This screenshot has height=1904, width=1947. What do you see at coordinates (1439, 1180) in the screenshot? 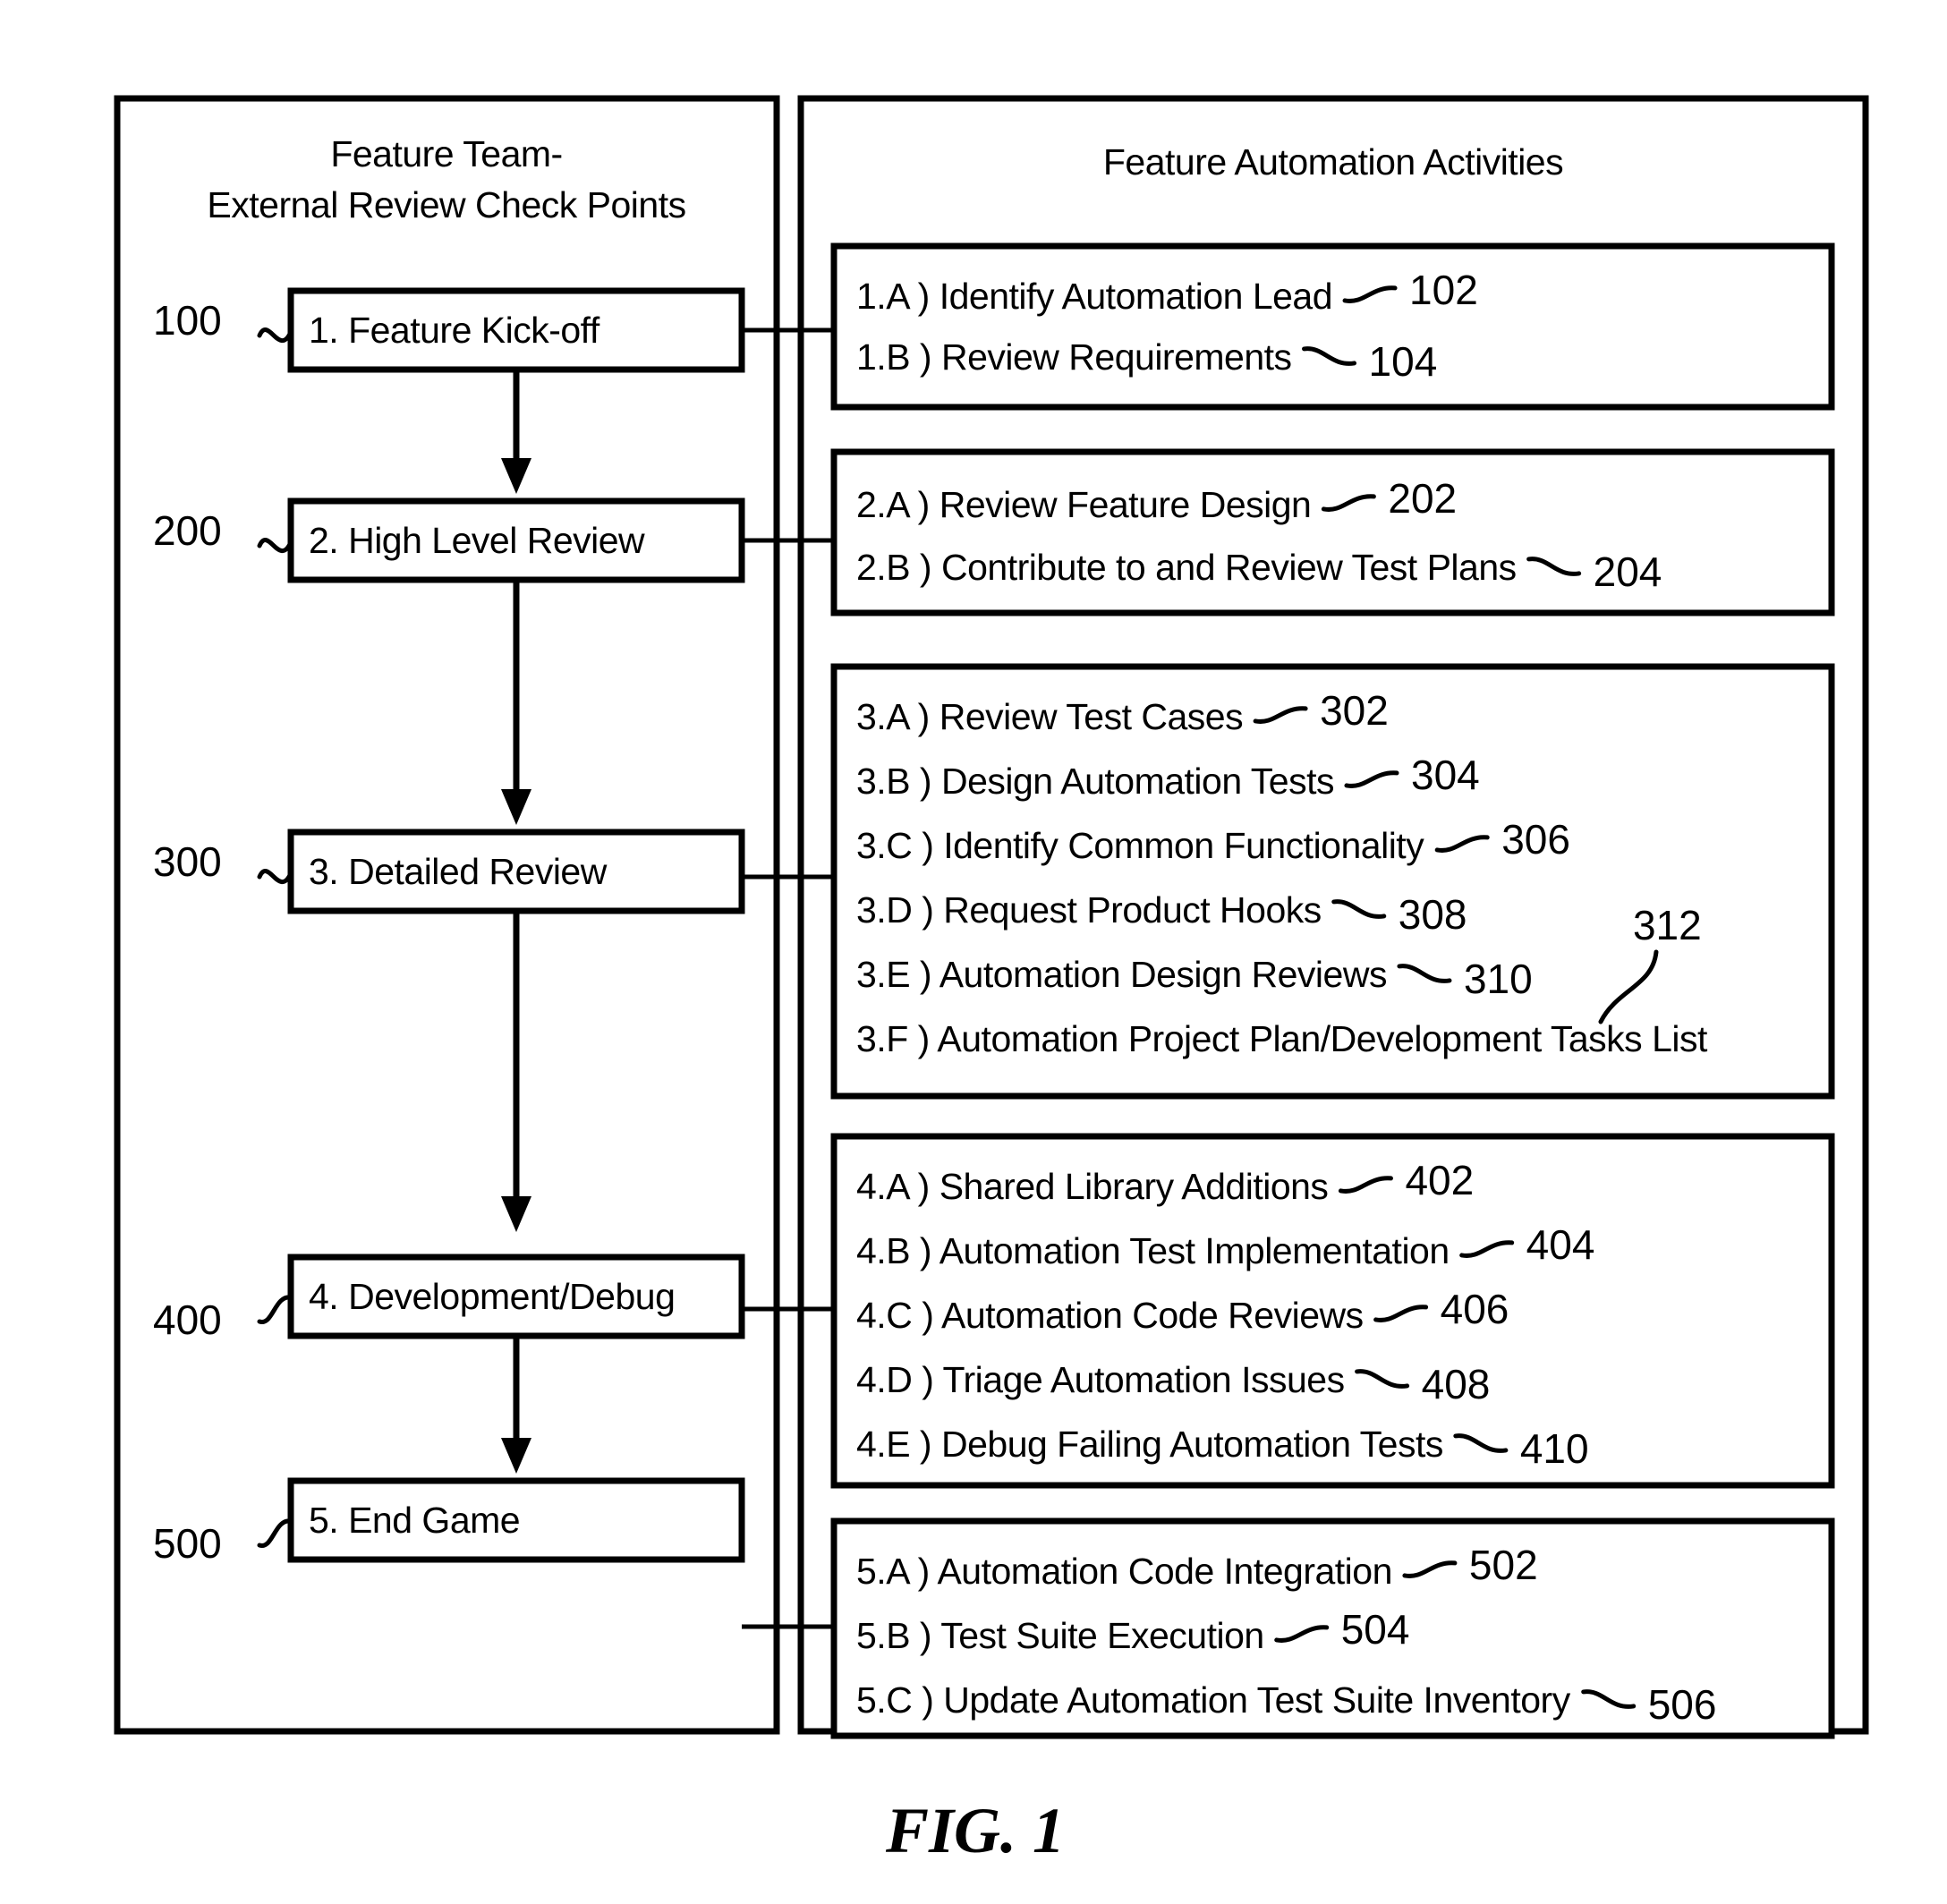
I see `activity-ref-402: 402` at bounding box center [1439, 1180].